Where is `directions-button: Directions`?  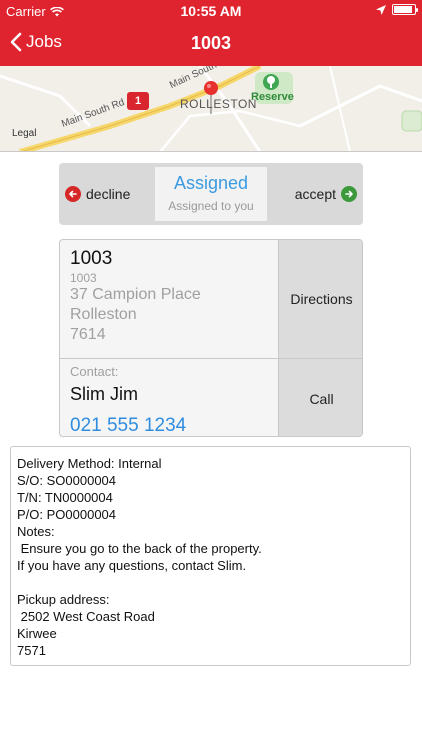 directions-button: Directions is located at coordinates (320, 299).